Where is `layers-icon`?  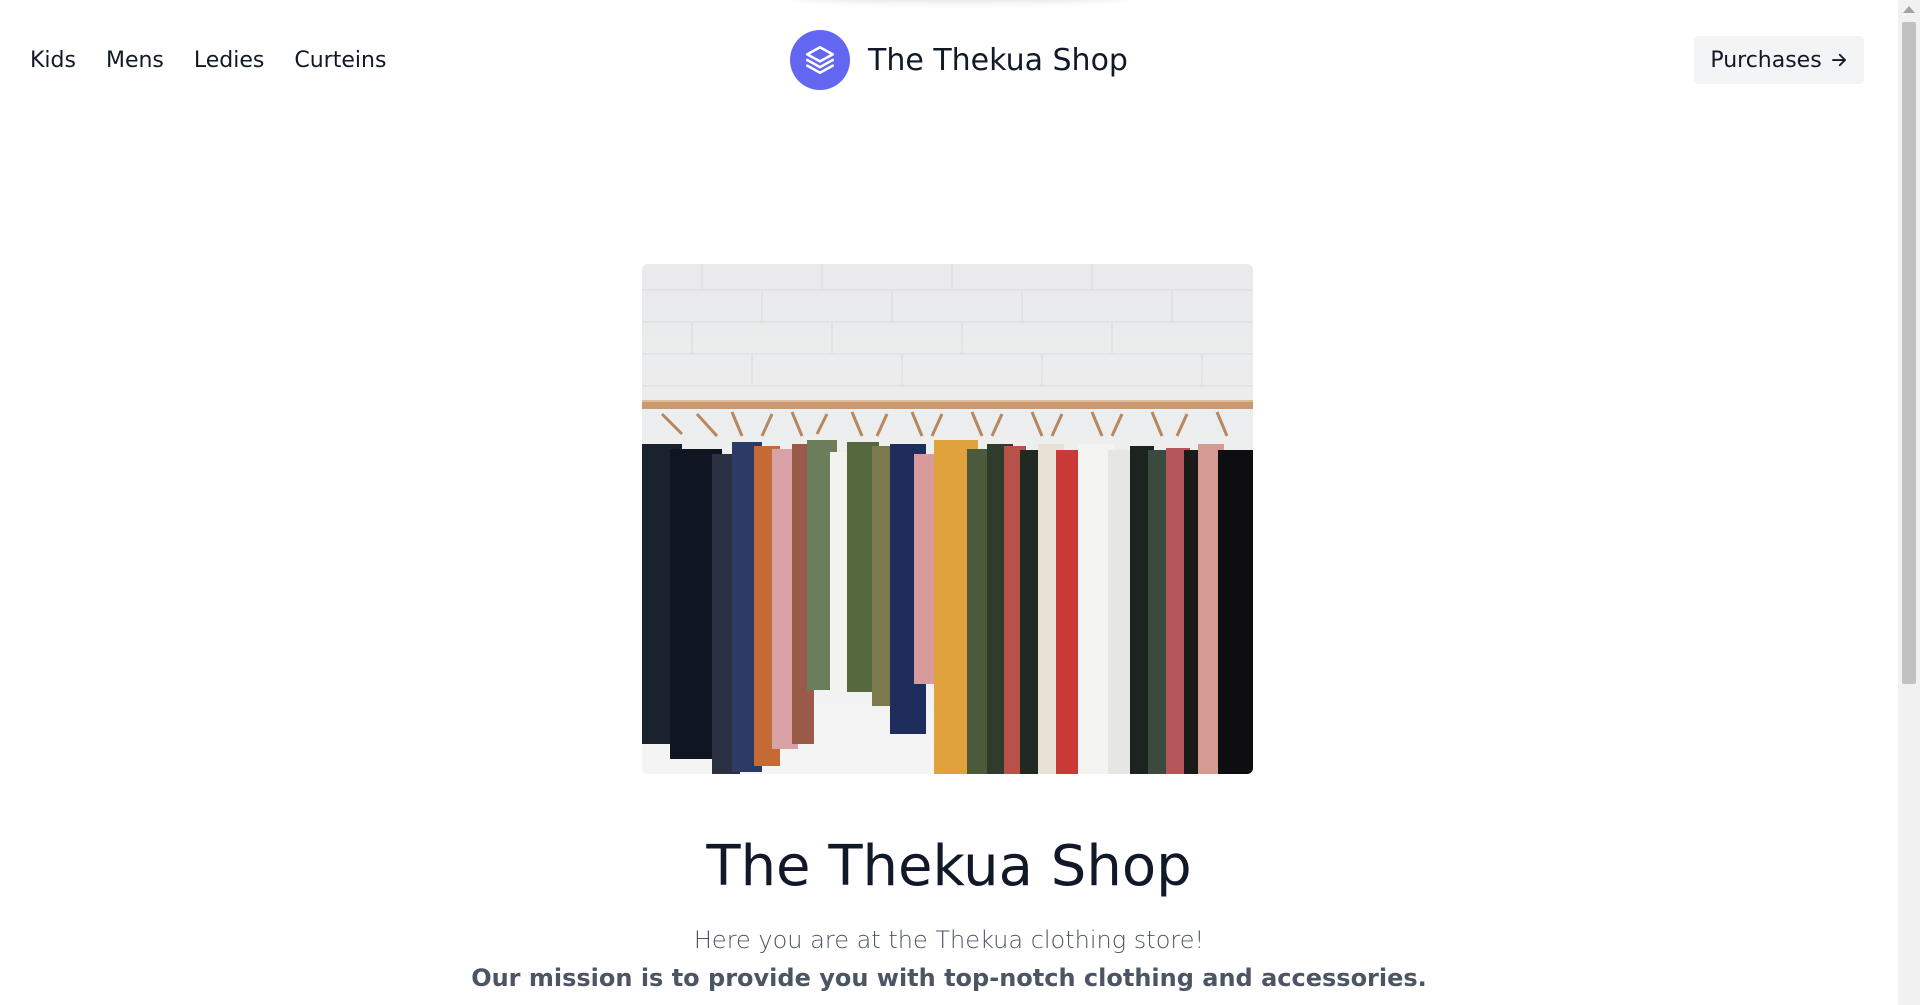
layers-icon is located at coordinates (820, 60).